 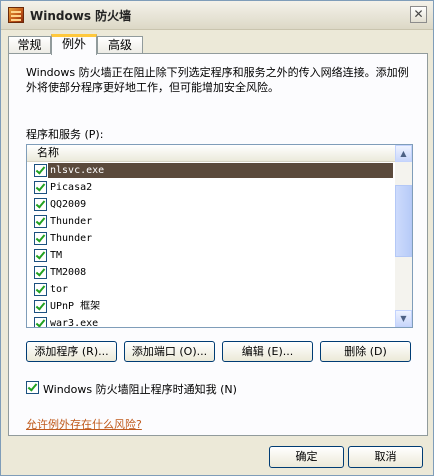 I want to click on column-header-name: 名称, so click(x=211, y=153).